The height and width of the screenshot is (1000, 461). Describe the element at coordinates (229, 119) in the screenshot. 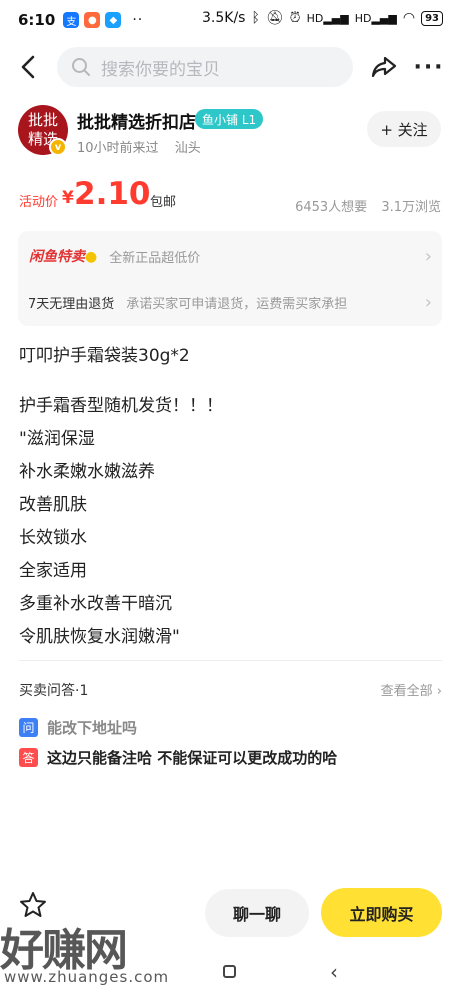

I see `shop-level-badge: 鱼小铺 L1` at that location.